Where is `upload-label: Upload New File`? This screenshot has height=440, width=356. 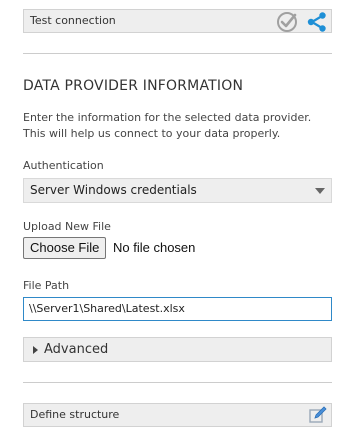
upload-label: Upload New File is located at coordinates (67, 226).